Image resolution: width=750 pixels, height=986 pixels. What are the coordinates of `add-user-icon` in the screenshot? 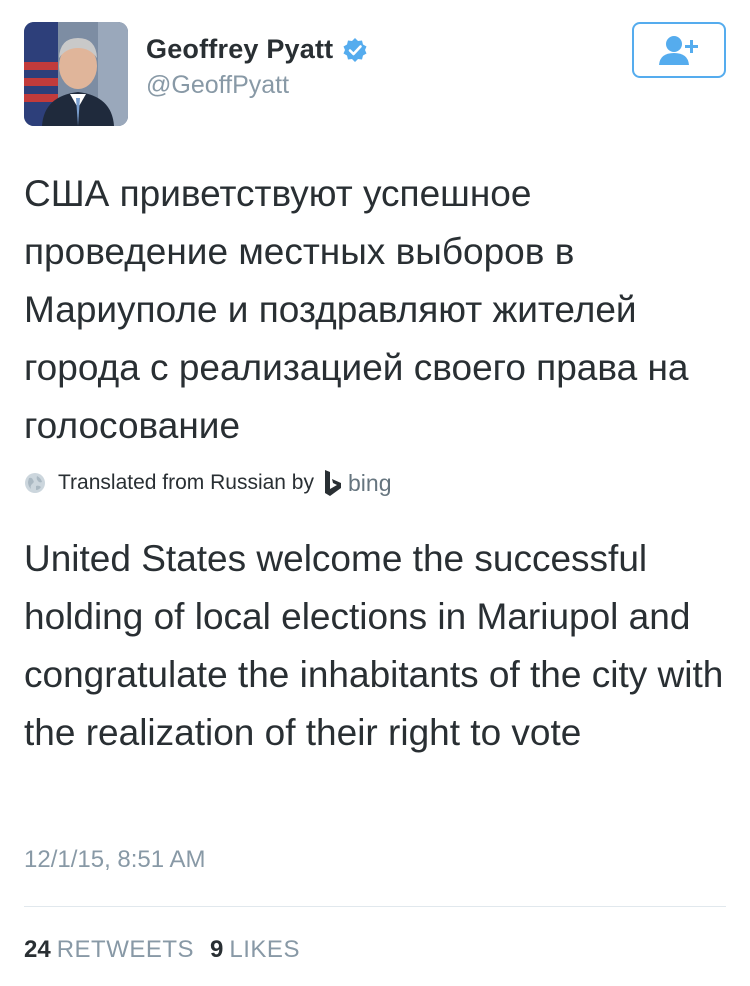 It's located at (678, 50).